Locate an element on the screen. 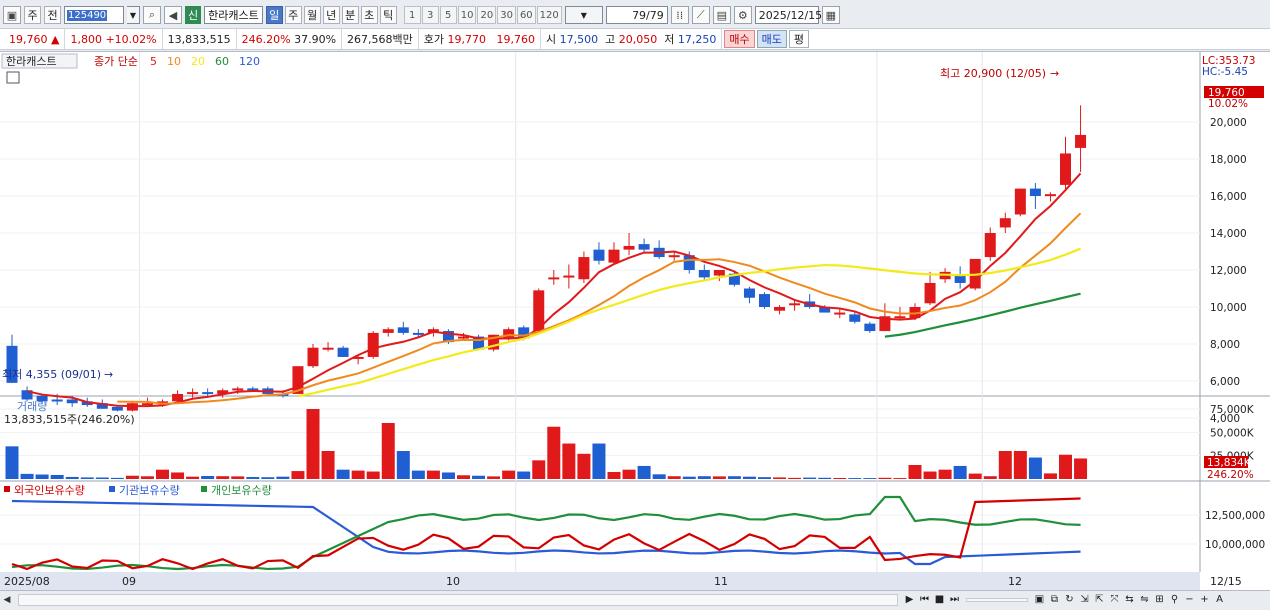  lock-icon: ⊞ is located at coordinates (1159, 600).